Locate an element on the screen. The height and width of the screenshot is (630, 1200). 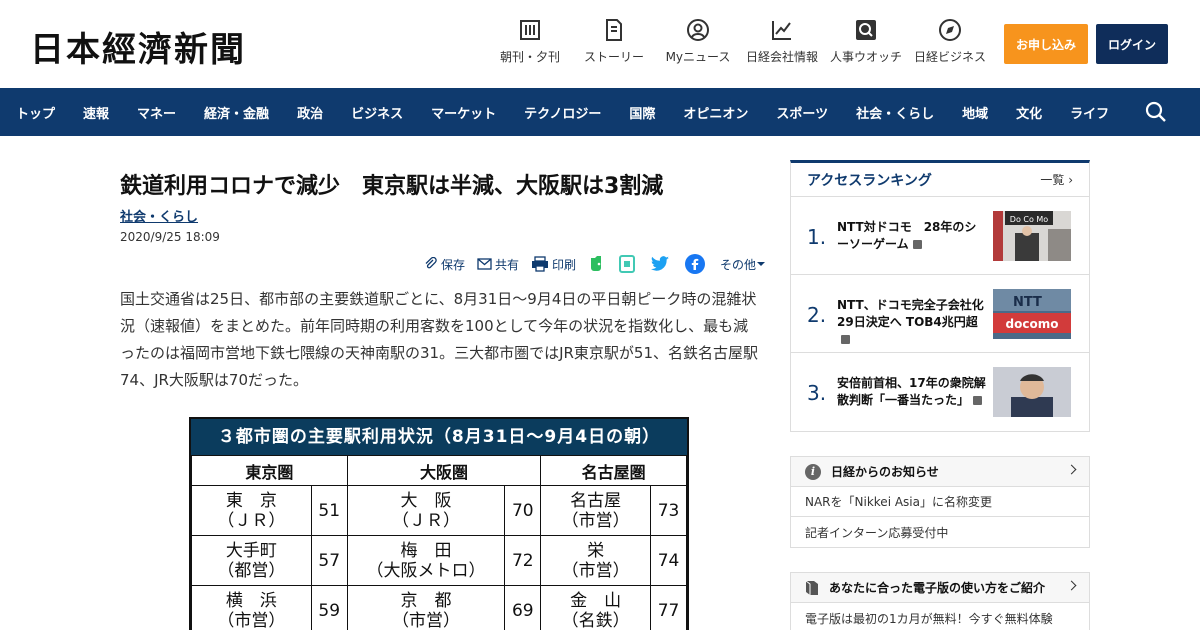
notice-header: i 日経からのお知らせ is located at coordinates (940, 472).